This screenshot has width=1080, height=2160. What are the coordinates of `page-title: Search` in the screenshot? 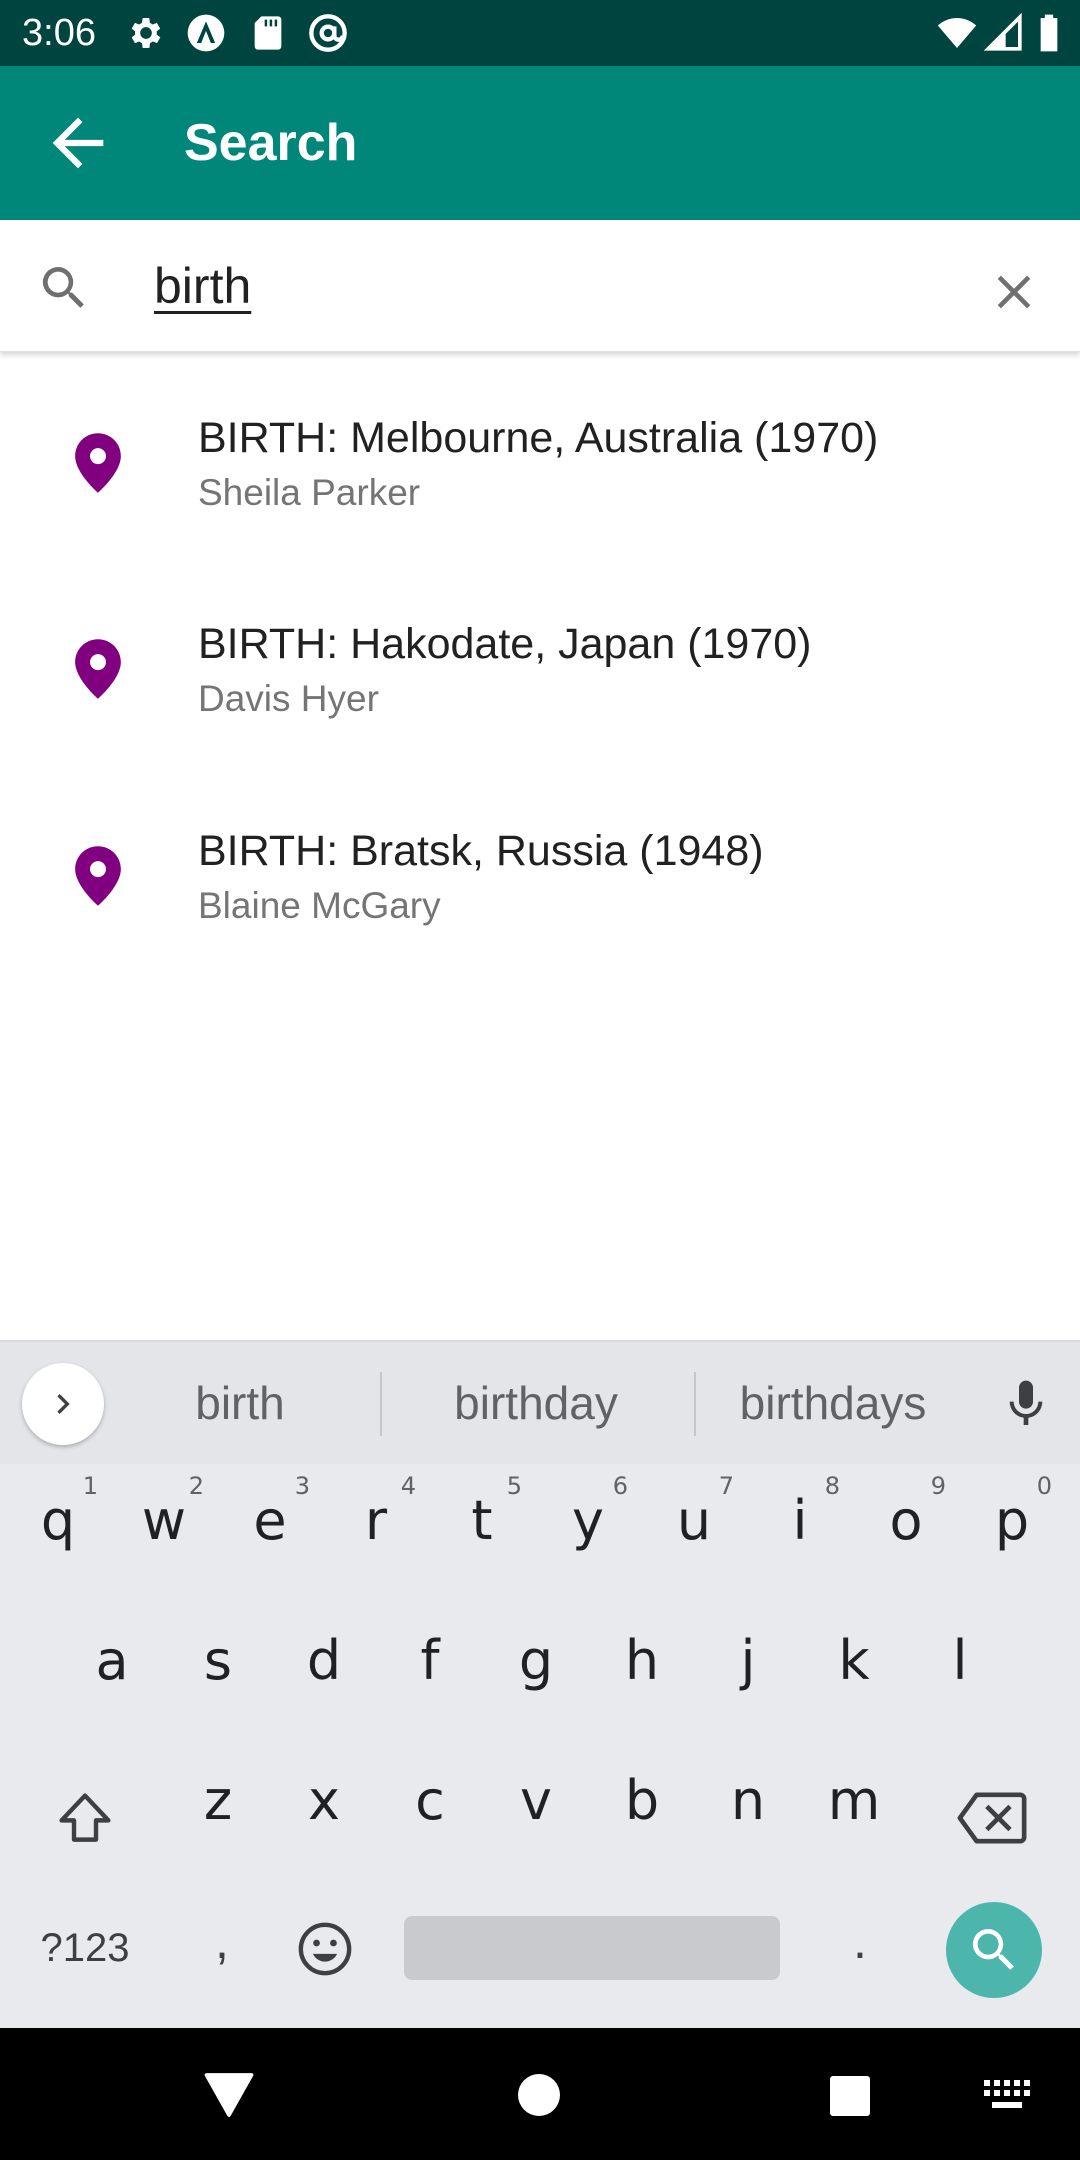 It's located at (271, 143).